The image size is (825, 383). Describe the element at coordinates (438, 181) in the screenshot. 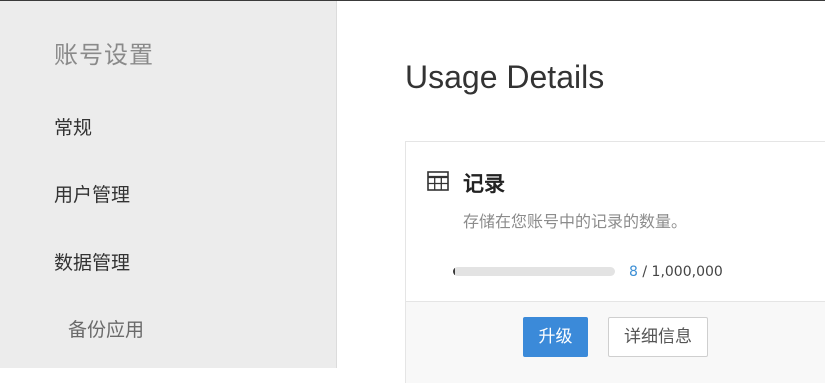

I see `table-icon` at that location.